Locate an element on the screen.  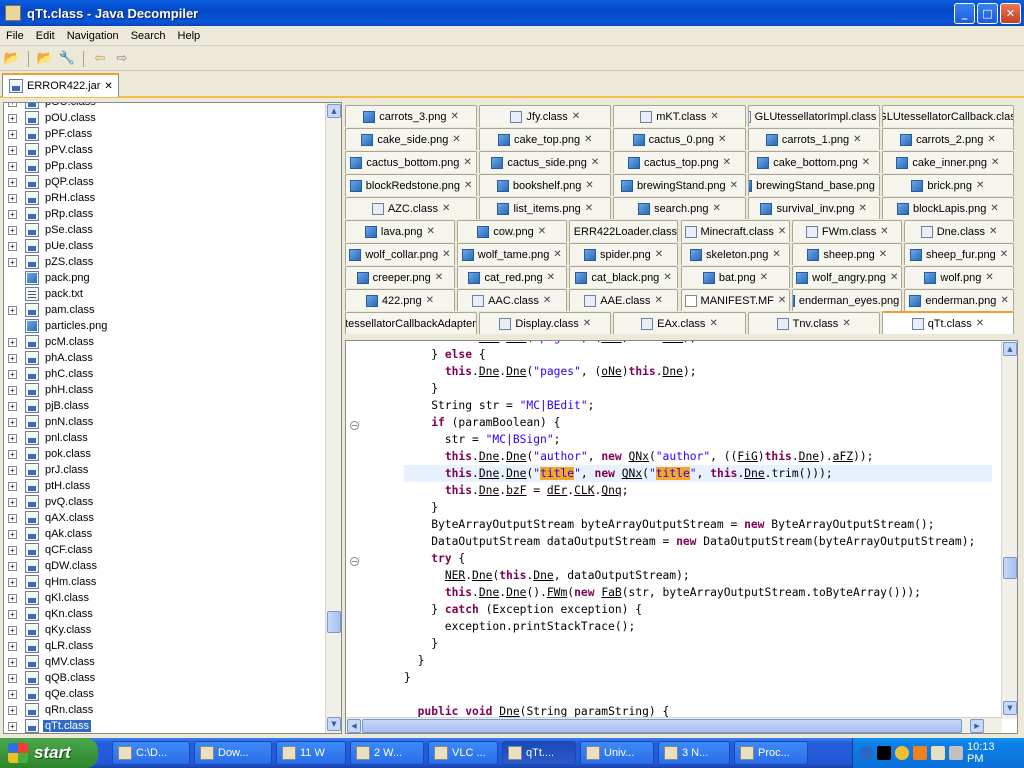
editor-tab: AAE.class ✕ is located at coordinates (623, 300).